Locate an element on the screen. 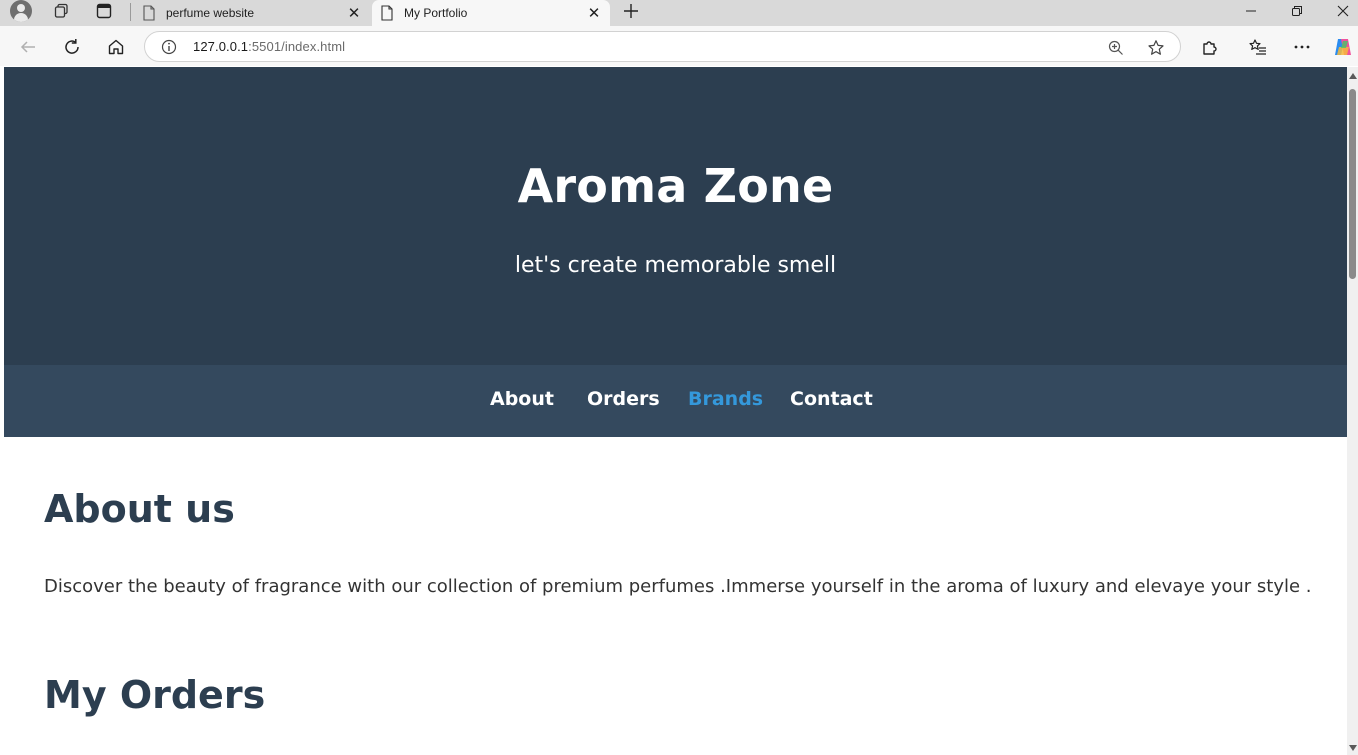  favorites-icon is located at coordinates (1257, 47).